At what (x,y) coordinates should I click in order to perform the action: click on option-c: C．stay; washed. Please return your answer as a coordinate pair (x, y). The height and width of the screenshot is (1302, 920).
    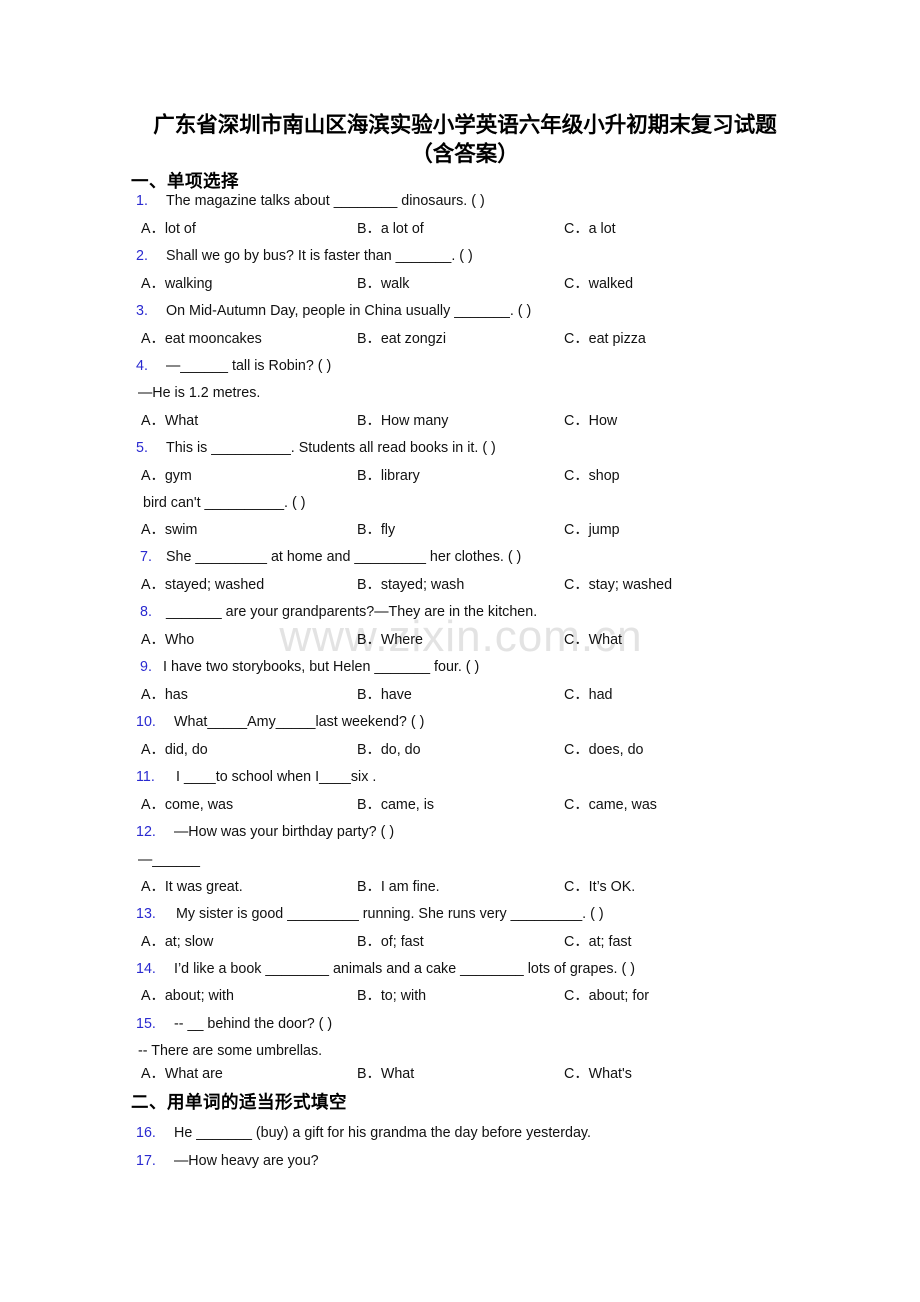
    Looking at the image, I should click on (618, 585).